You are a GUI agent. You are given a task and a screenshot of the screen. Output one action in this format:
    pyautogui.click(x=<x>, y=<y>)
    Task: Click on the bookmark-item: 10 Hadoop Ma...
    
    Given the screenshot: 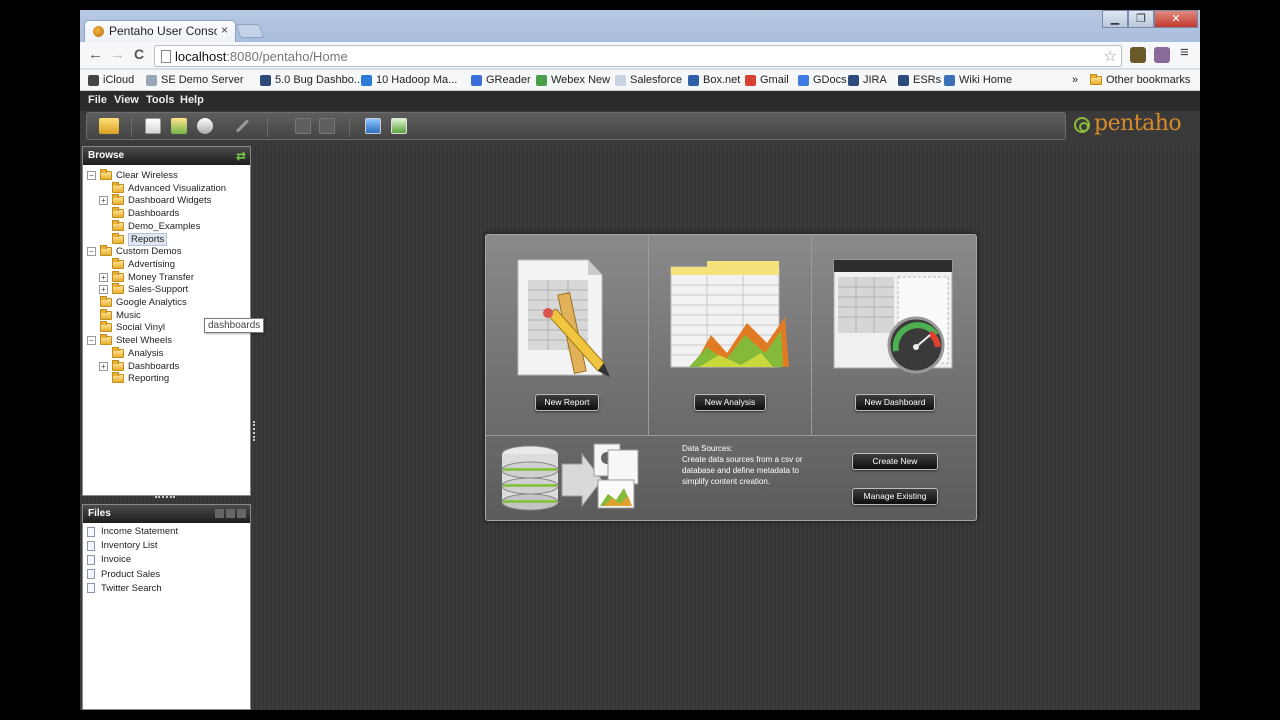 What is the action you would take?
    pyautogui.click(x=409, y=80)
    